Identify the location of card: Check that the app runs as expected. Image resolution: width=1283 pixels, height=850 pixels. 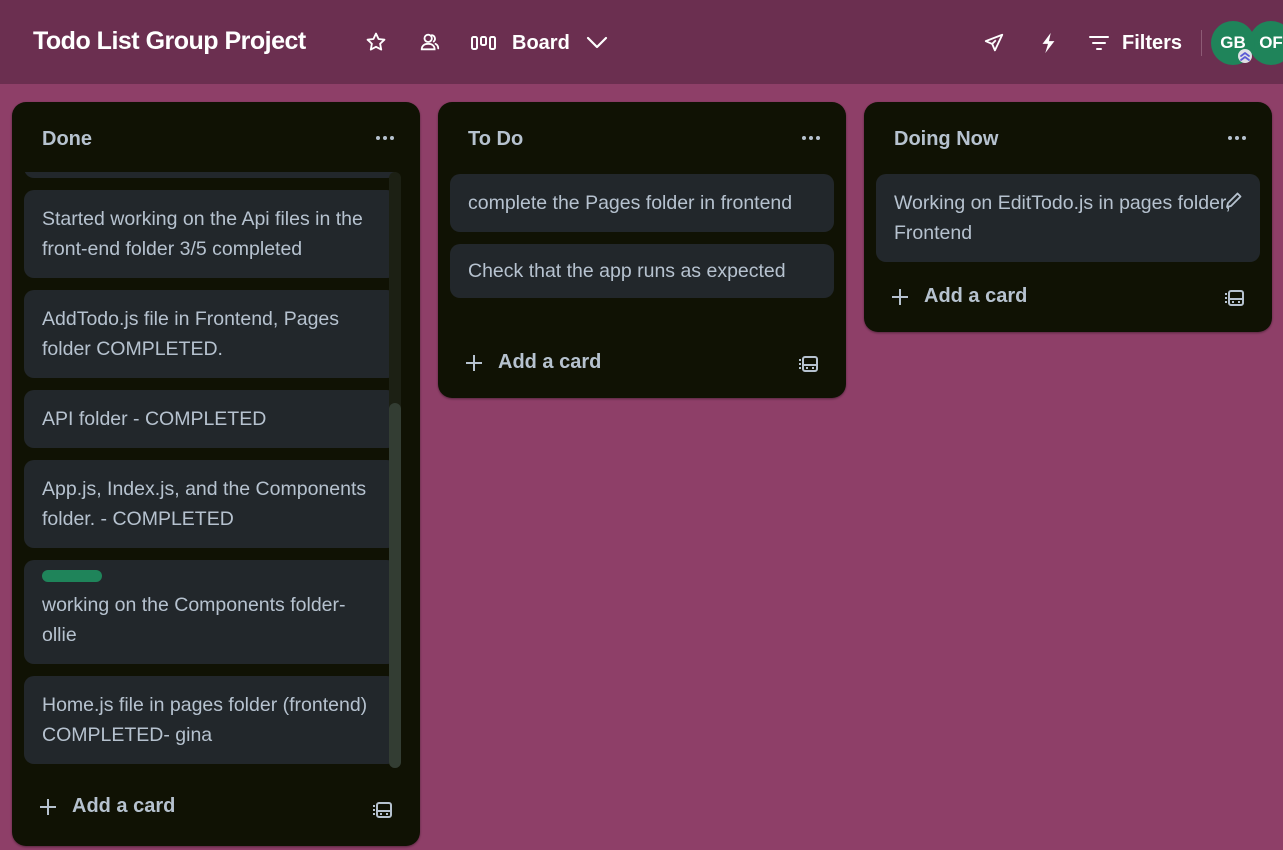
(642, 271).